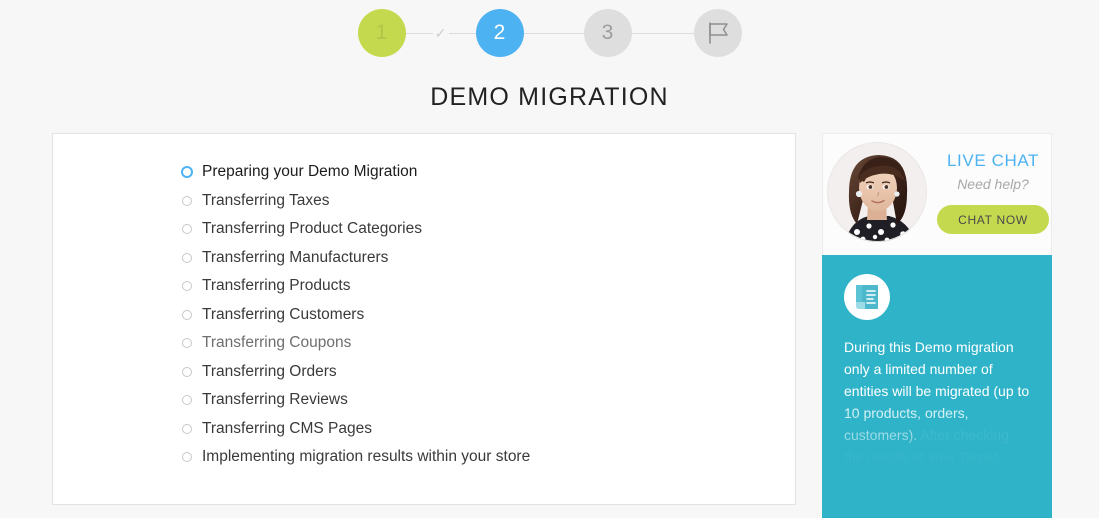  What do you see at coordinates (993, 219) in the screenshot?
I see `chat-now-button: CHAT NOW` at bounding box center [993, 219].